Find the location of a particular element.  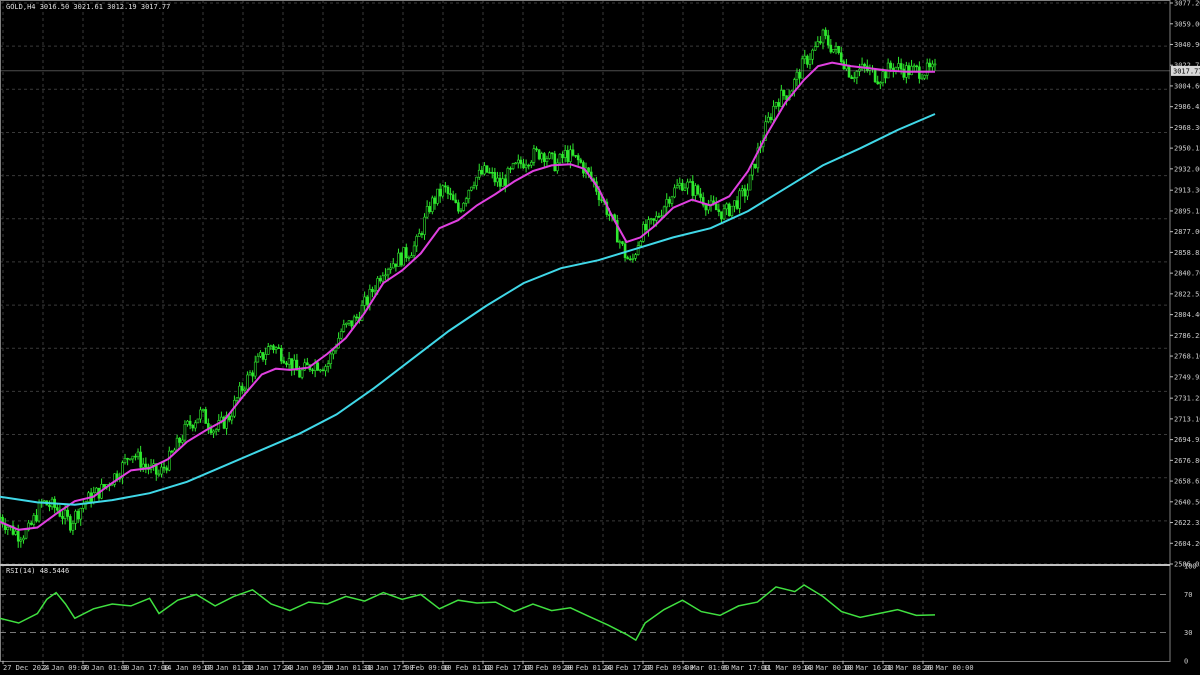

rsi-tick-label: 30 is located at coordinates (1188, 633).